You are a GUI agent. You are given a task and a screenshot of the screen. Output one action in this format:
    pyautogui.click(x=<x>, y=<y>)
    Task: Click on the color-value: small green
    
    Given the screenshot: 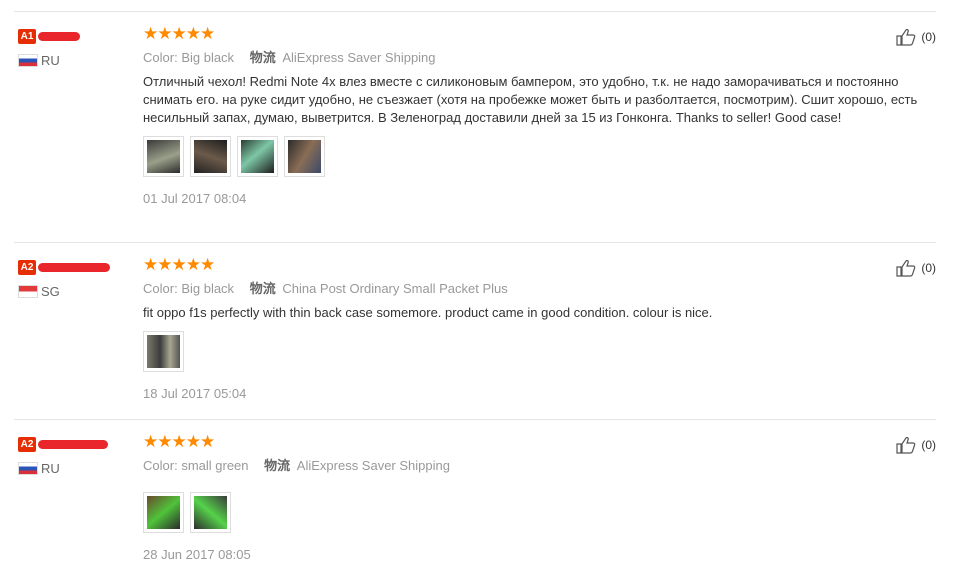 What is the action you would take?
    pyautogui.click(x=215, y=465)
    